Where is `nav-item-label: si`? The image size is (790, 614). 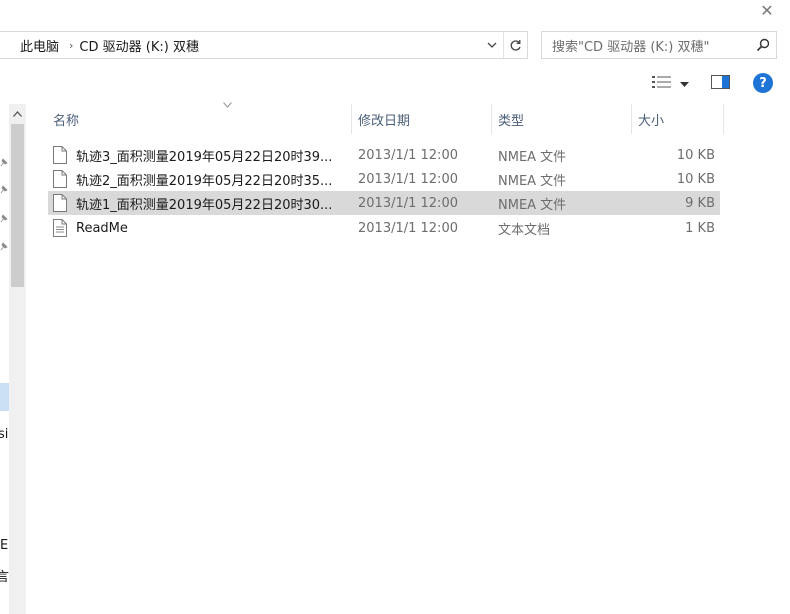 nav-item-label: si is located at coordinates (4, 434).